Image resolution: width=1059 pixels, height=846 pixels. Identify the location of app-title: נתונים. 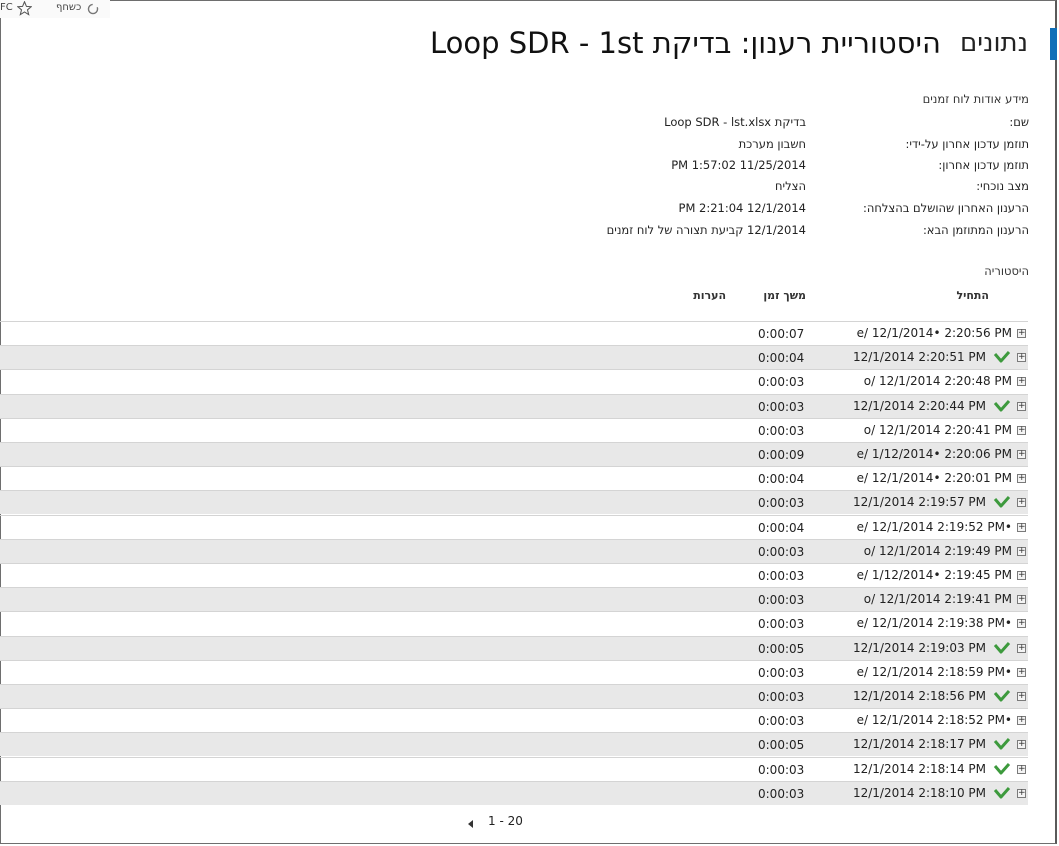
(994, 43).